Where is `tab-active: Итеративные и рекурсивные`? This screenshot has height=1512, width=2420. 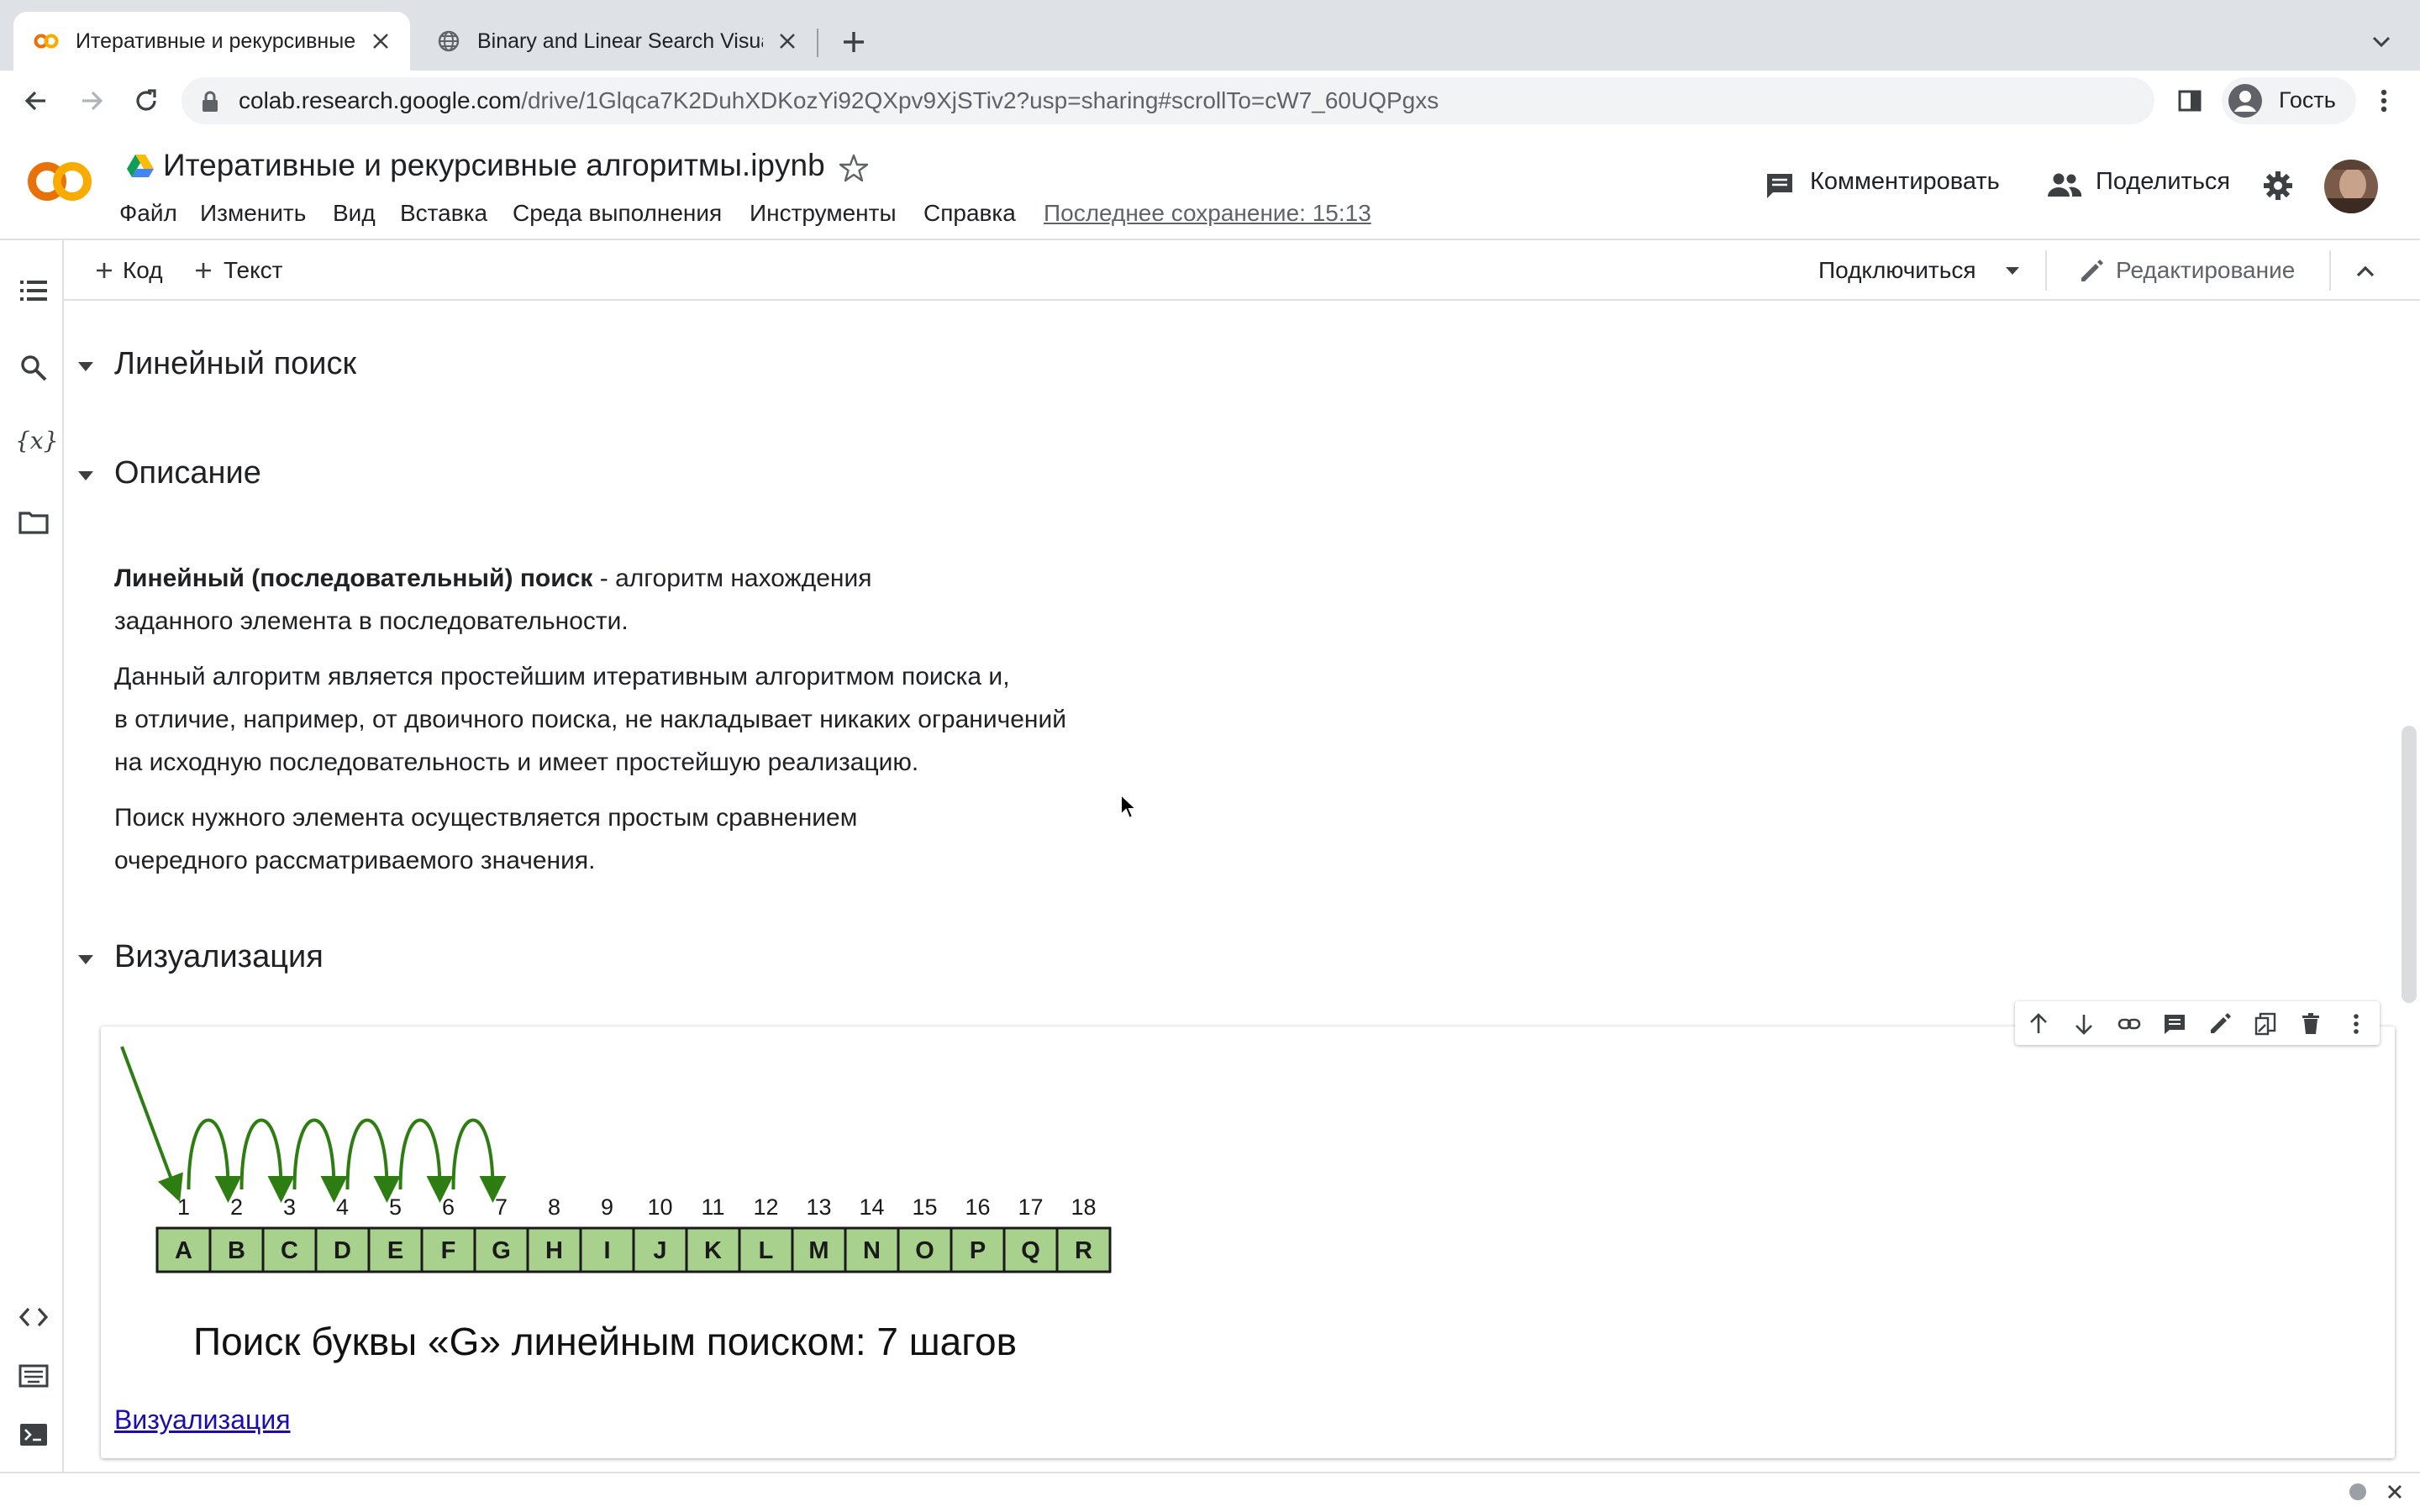
tab-active: Итеративные и рекурсивные is located at coordinates (211, 41).